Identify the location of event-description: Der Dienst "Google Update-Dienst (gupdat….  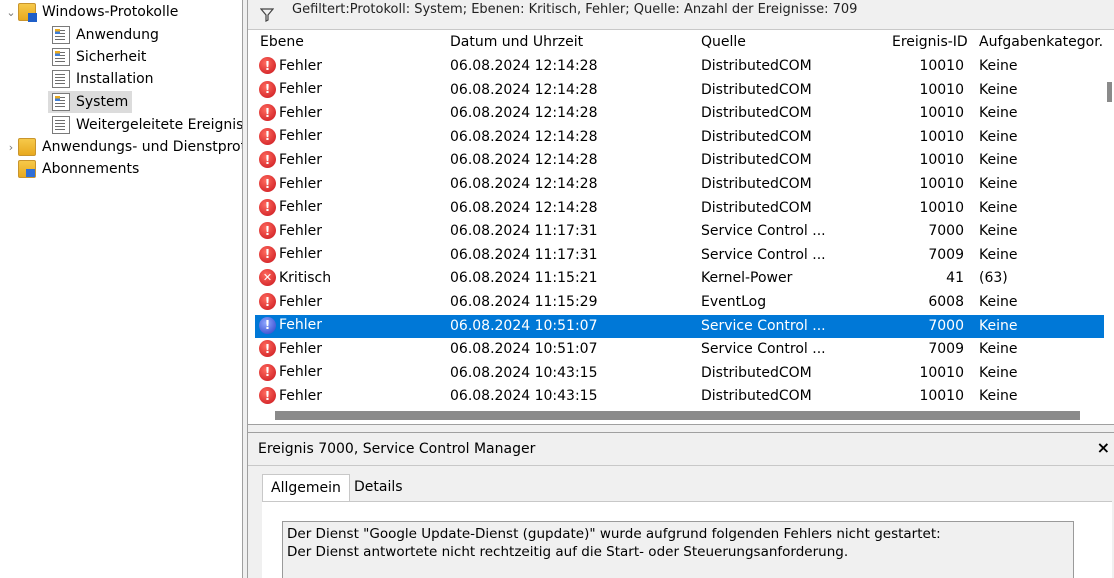
(678, 549).